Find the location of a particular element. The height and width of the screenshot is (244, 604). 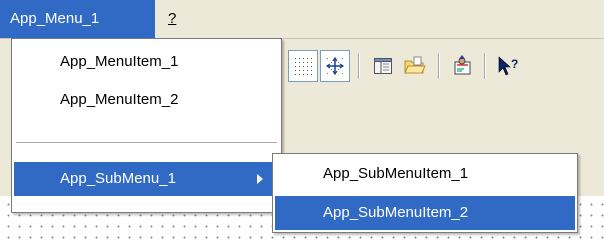

menu-item-app-submenu-1: App_SubMenu_1 is located at coordinates (146, 179).